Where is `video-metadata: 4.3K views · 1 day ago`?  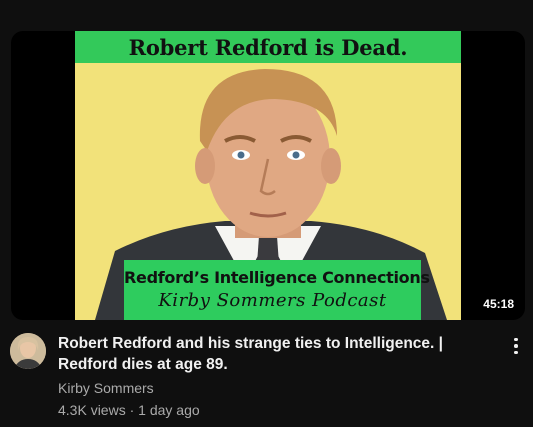
video-metadata: 4.3K views · 1 day ago is located at coordinates (129, 410).